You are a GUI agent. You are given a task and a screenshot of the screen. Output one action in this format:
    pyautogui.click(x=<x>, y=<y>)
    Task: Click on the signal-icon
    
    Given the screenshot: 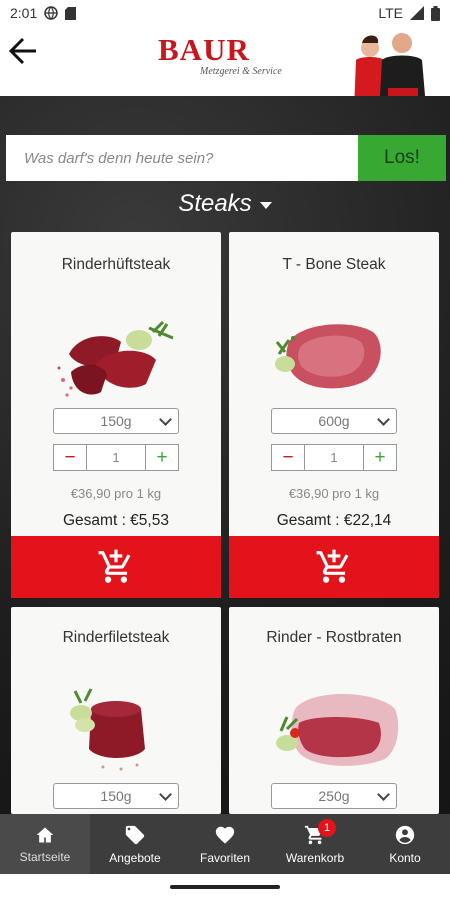 What is the action you would take?
    pyautogui.click(x=417, y=13)
    